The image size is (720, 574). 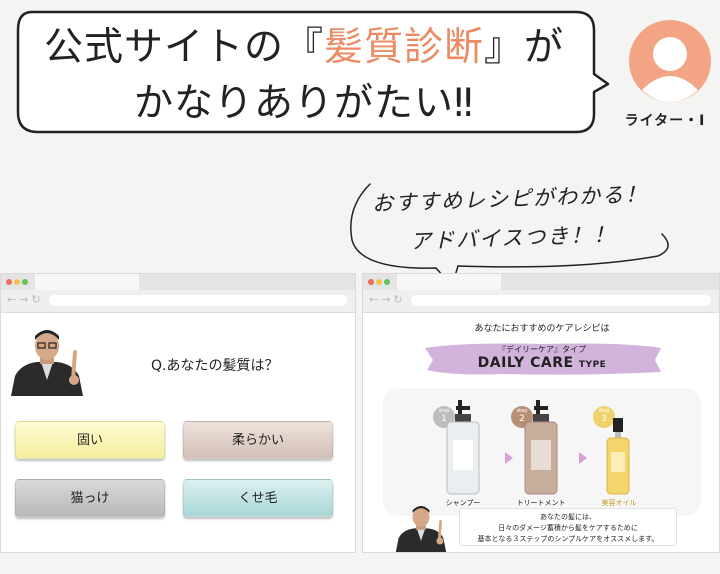 I want to click on shampoo-bottle-image, so click(x=463, y=447).